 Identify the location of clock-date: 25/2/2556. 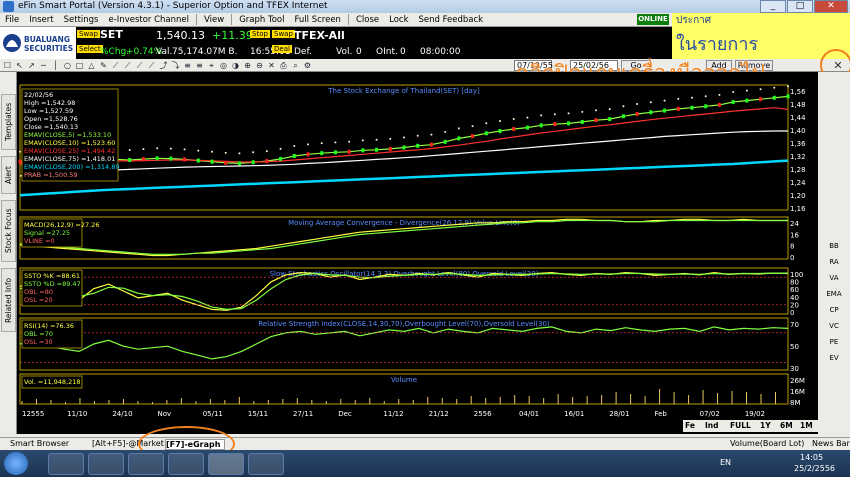
(814, 468).